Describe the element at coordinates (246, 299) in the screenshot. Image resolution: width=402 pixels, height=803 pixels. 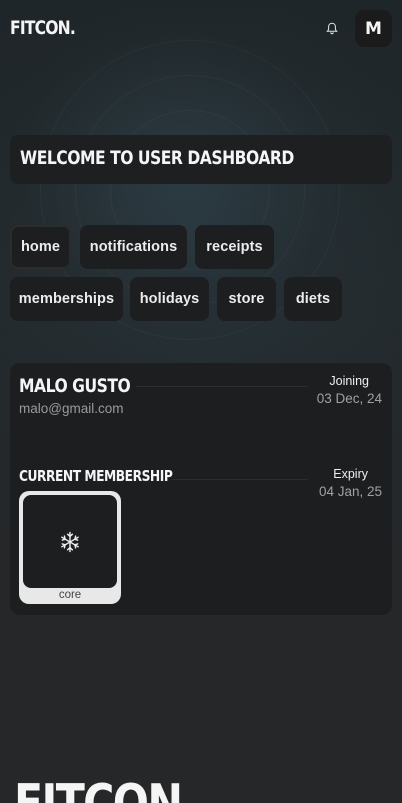
I see `nav-store-button: store` at that location.